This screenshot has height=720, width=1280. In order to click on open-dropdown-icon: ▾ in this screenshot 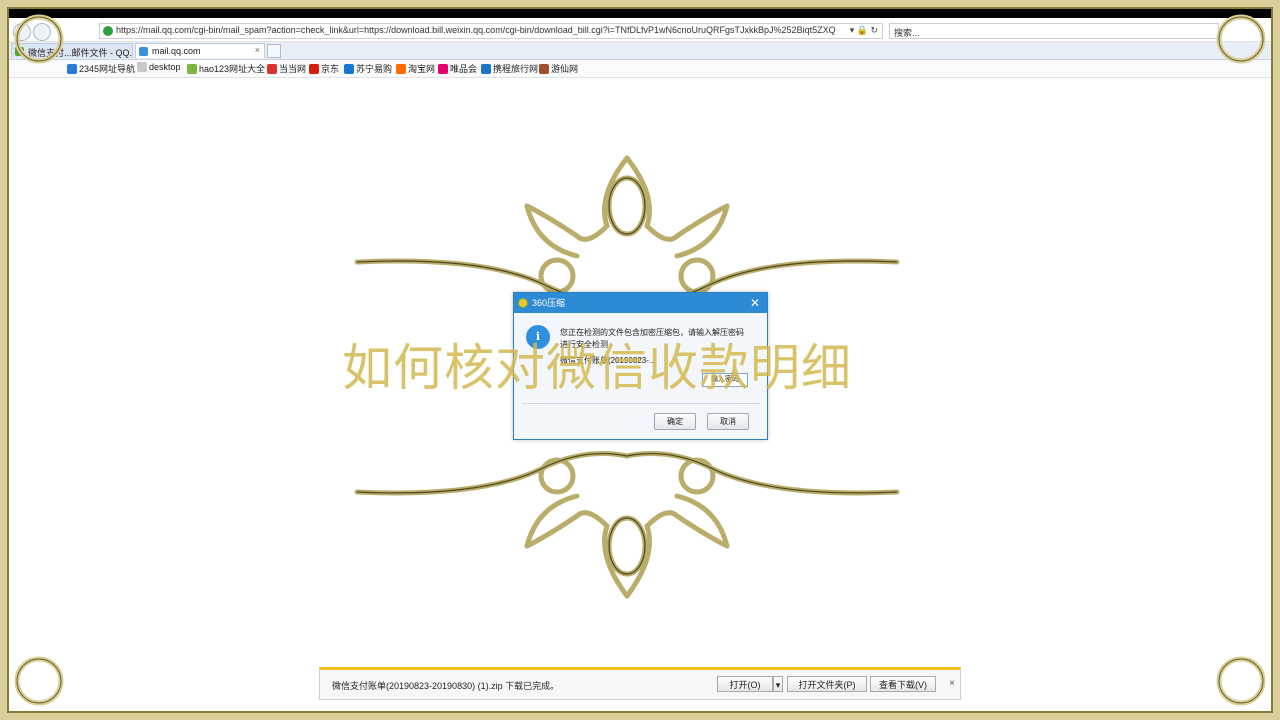, I will do `click(778, 684)`.